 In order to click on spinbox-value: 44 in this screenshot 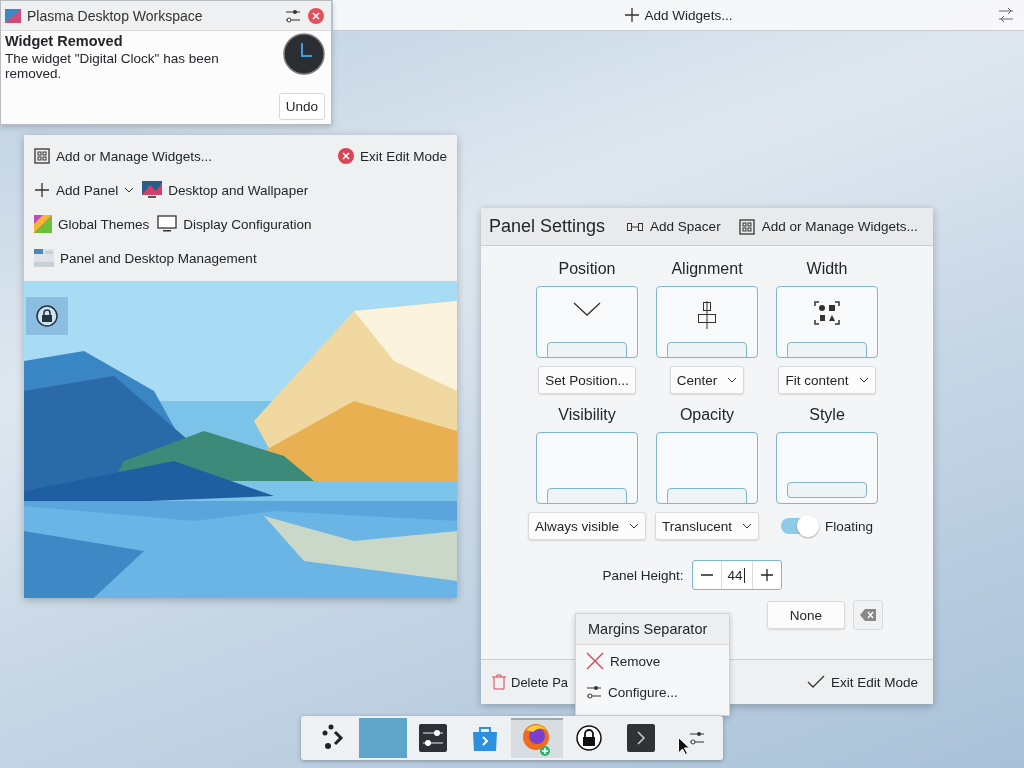, I will do `click(736, 575)`.